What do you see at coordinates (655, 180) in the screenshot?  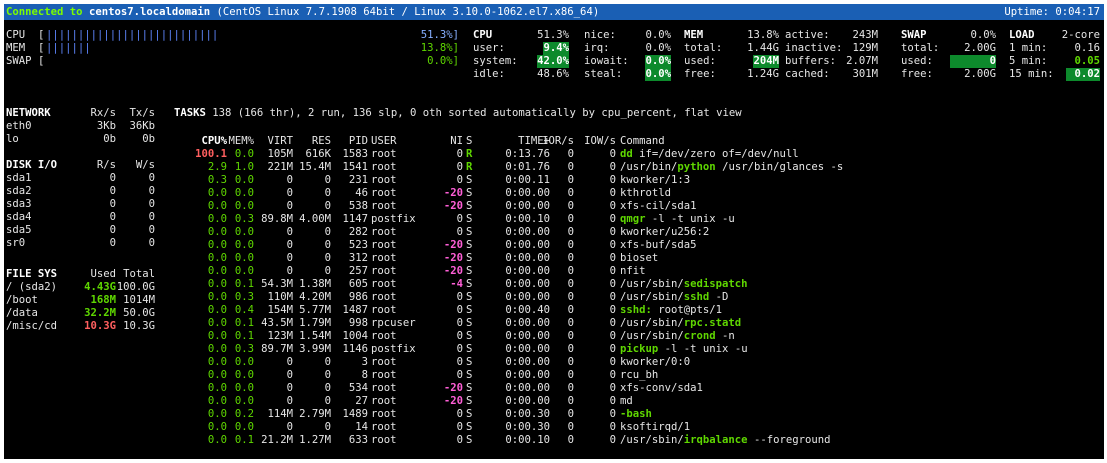 I see `command-args: kworker/1:3` at bounding box center [655, 180].